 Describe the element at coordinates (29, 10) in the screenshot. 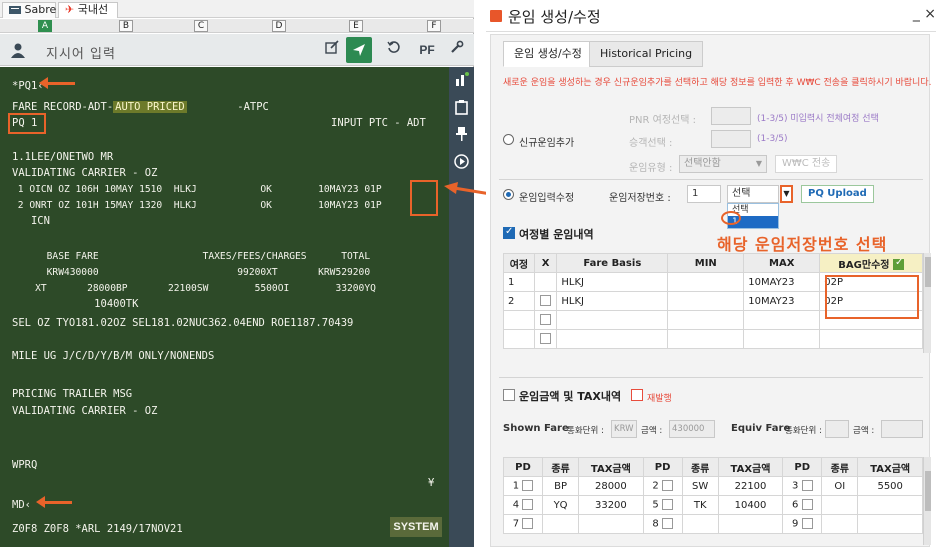

I see `tab-sabre: Sabre` at that location.